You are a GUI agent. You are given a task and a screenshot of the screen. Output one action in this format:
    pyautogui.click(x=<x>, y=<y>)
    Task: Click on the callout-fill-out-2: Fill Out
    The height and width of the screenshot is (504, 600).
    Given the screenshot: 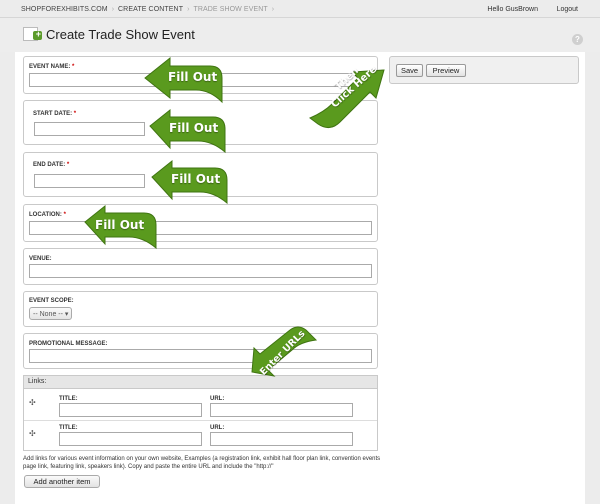 What is the action you would take?
    pyautogui.click(x=194, y=128)
    